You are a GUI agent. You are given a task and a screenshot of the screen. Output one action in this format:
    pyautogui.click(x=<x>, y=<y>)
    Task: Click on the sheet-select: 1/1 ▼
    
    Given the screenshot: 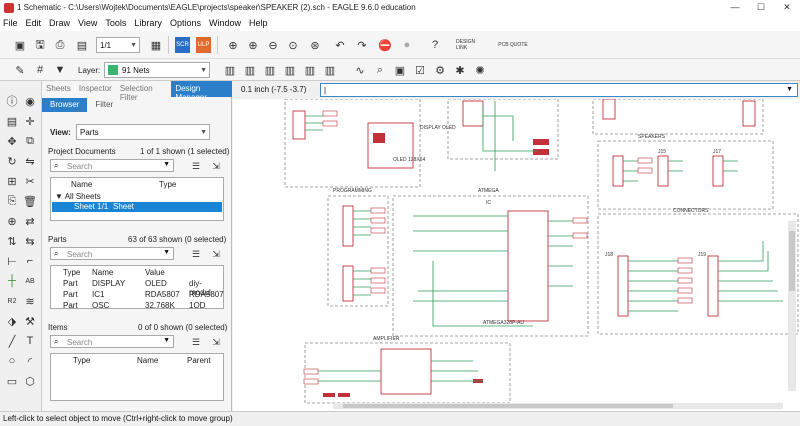 What is the action you would take?
    pyautogui.click(x=118, y=45)
    